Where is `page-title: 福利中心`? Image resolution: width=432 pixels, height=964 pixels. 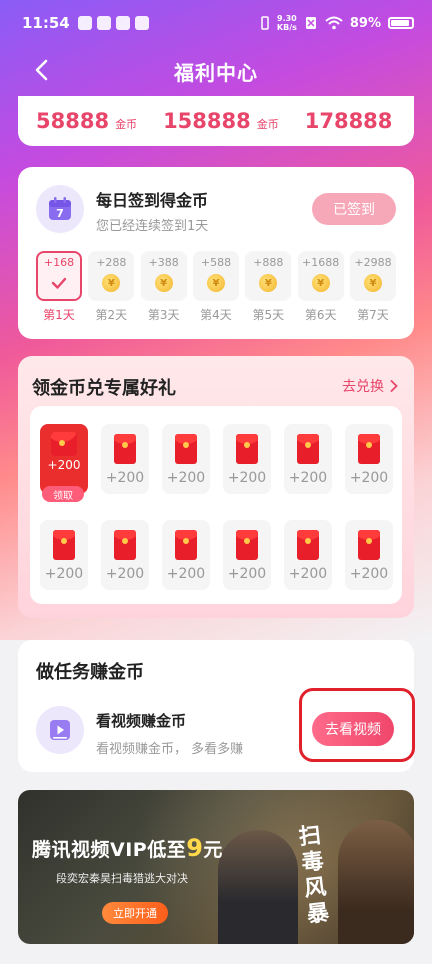
page-title: 福利中心 is located at coordinates (216, 72).